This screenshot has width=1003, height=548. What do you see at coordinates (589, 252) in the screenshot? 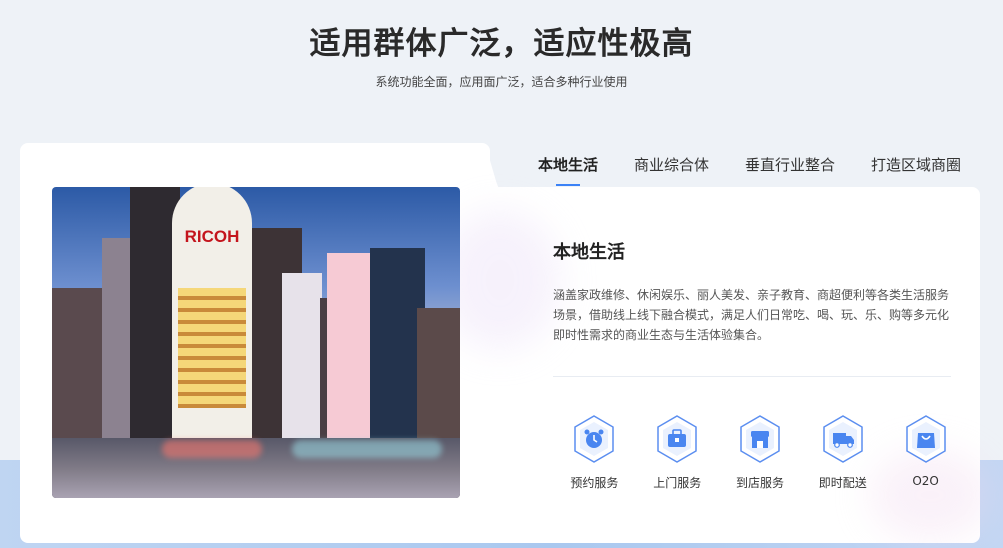
I see `panel-title: 本地生活` at bounding box center [589, 252].